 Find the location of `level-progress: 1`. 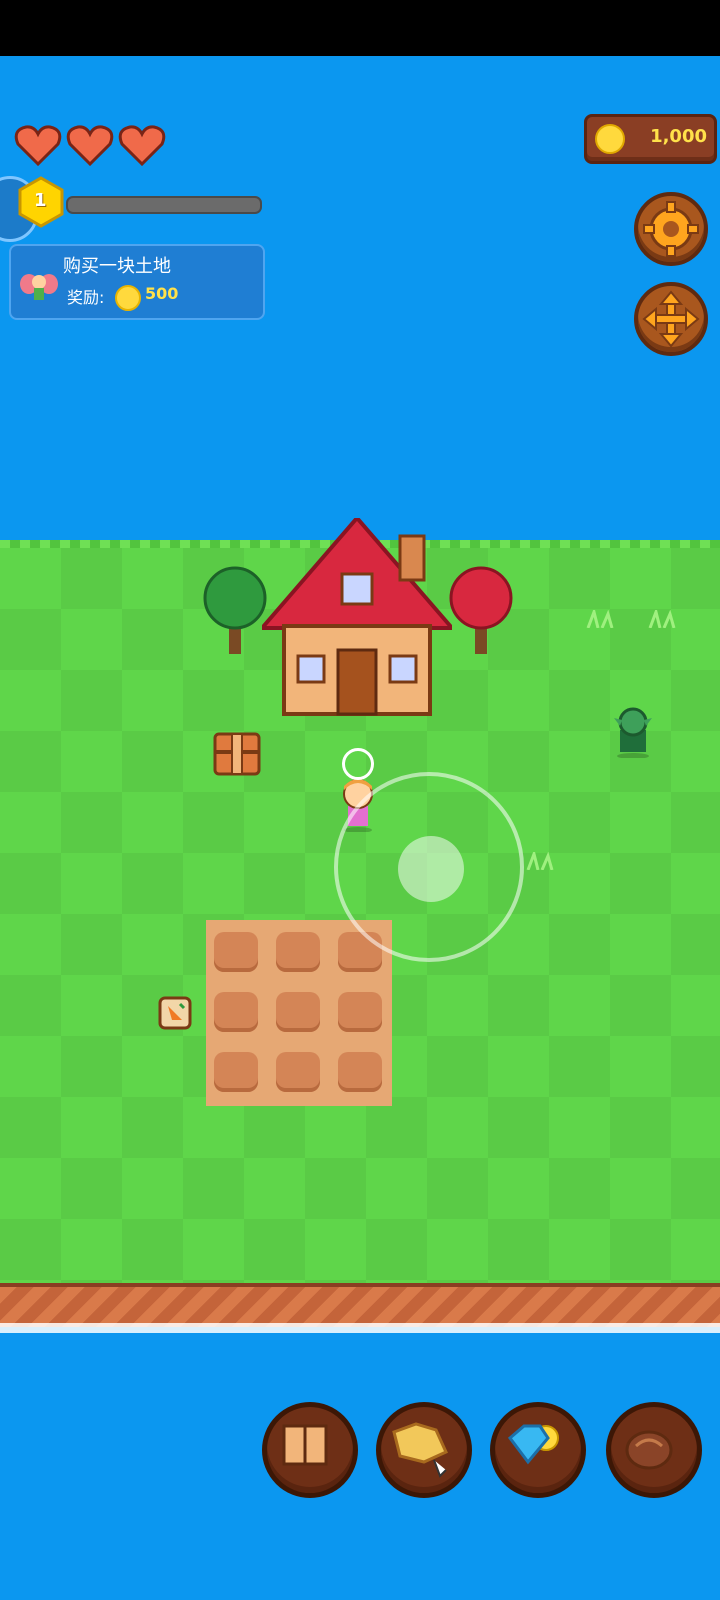

level-progress: 1 is located at coordinates (135, 204).